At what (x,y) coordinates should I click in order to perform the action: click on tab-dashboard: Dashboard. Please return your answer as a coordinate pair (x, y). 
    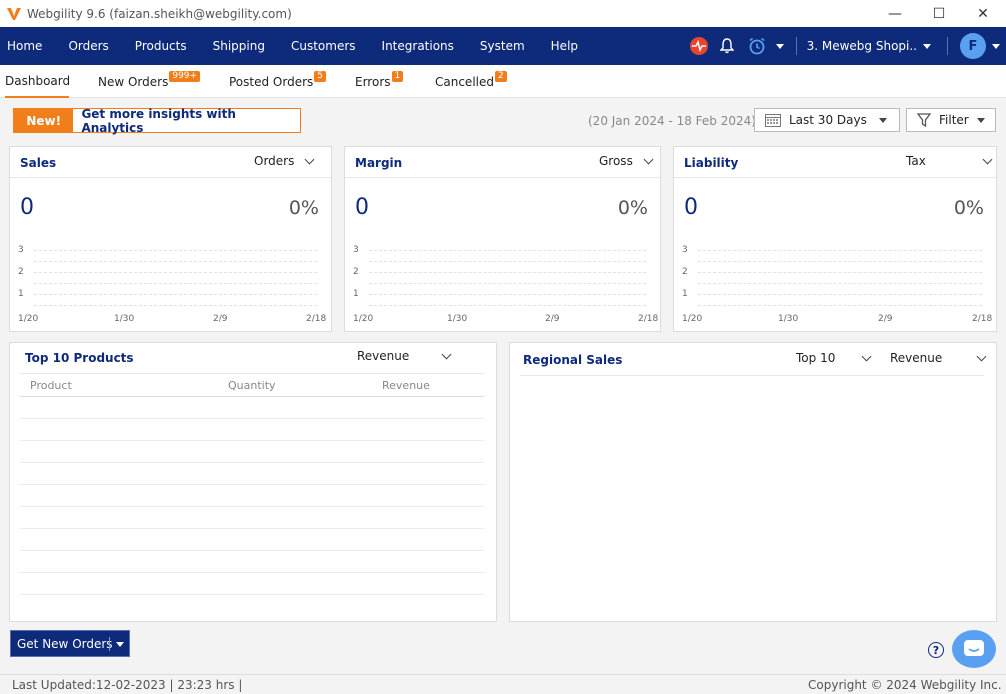
    Looking at the image, I should click on (38, 81).